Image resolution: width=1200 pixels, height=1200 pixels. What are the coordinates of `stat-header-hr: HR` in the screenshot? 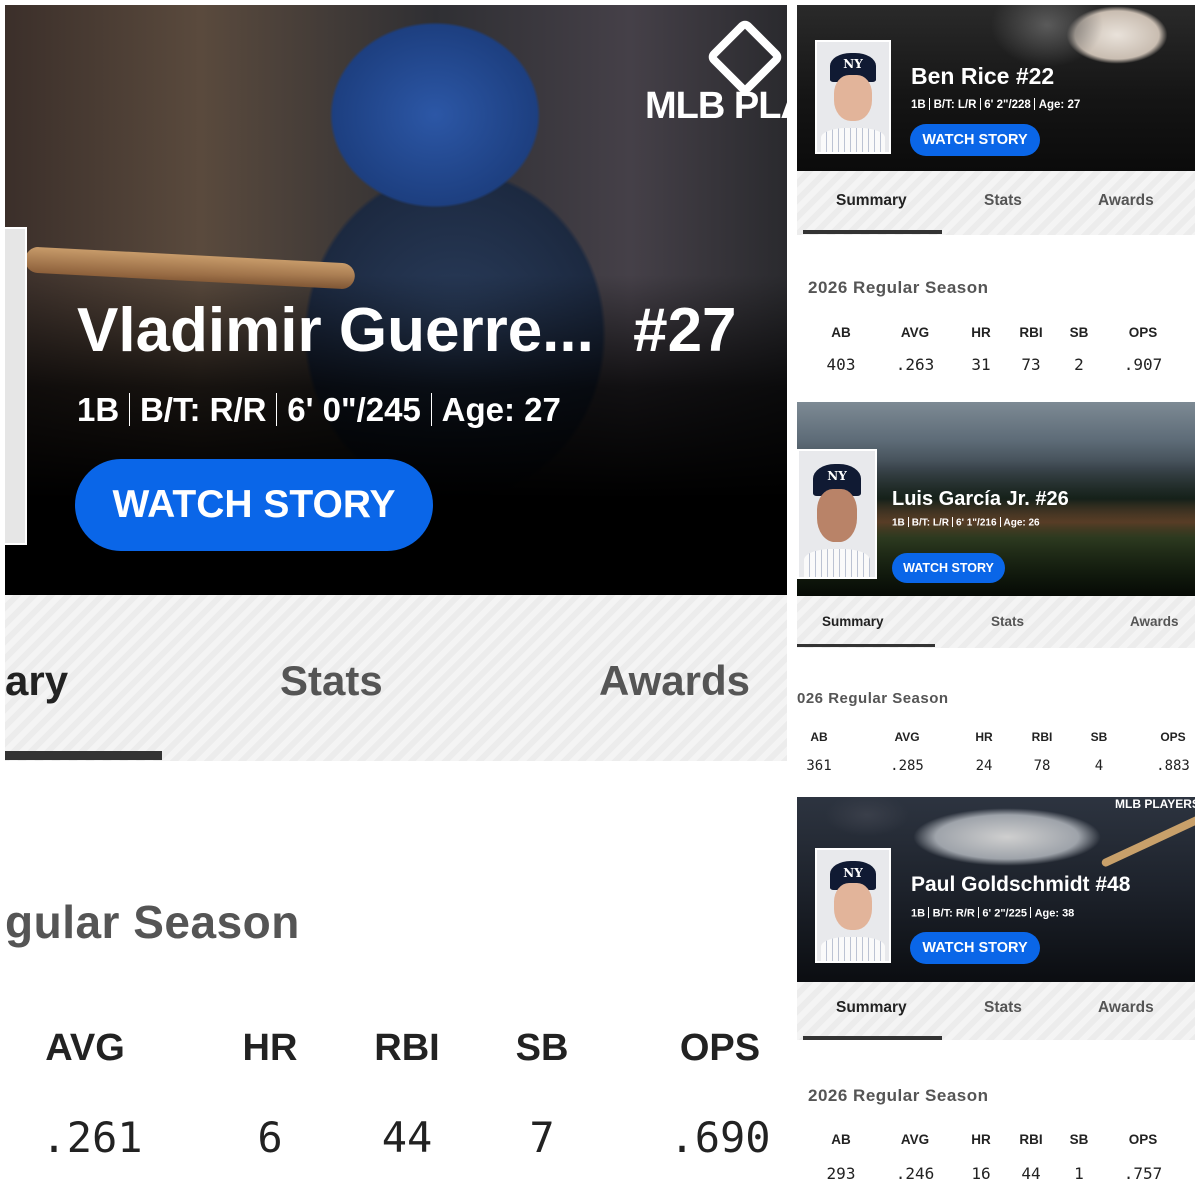 It's located at (270, 1048).